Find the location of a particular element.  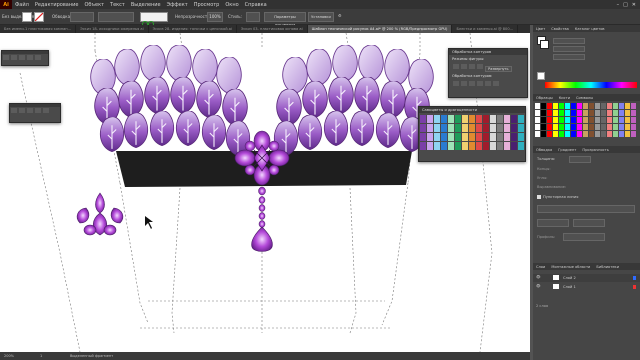

swatches-grid is located at coordinates (587, 123).